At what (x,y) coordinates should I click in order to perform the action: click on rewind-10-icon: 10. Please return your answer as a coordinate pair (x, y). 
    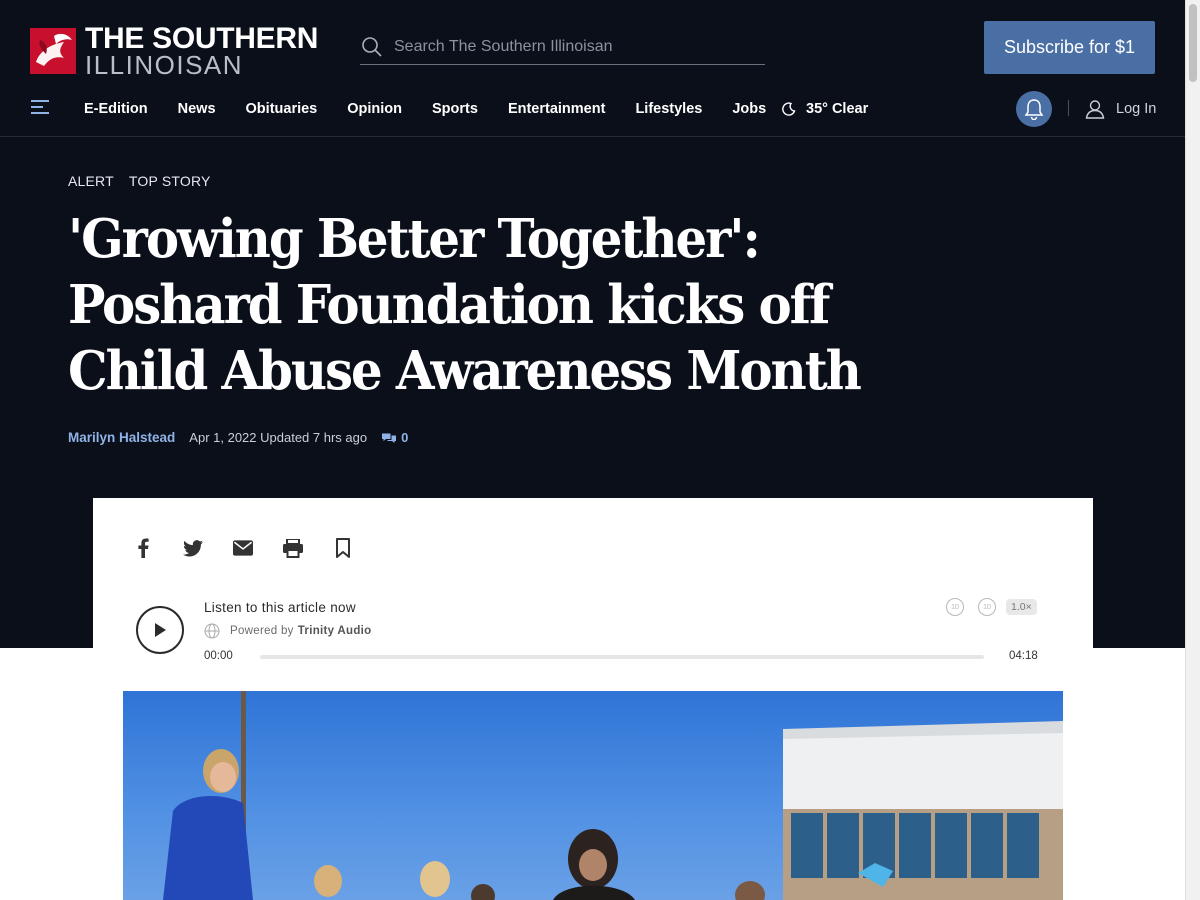
    Looking at the image, I should click on (955, 607).